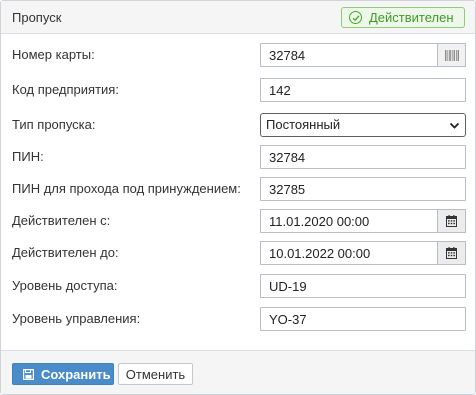 The height and width of the screenshot is (395, 476). I want to click on valid-to-label: Действителен до:, so click(65, 252).